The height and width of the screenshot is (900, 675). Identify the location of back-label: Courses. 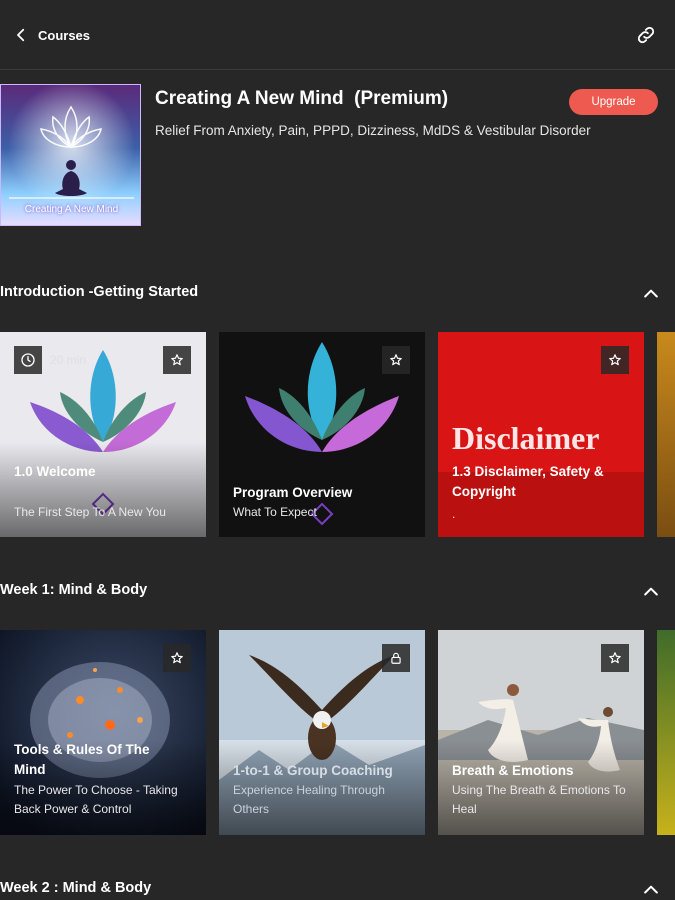
(64, 35).